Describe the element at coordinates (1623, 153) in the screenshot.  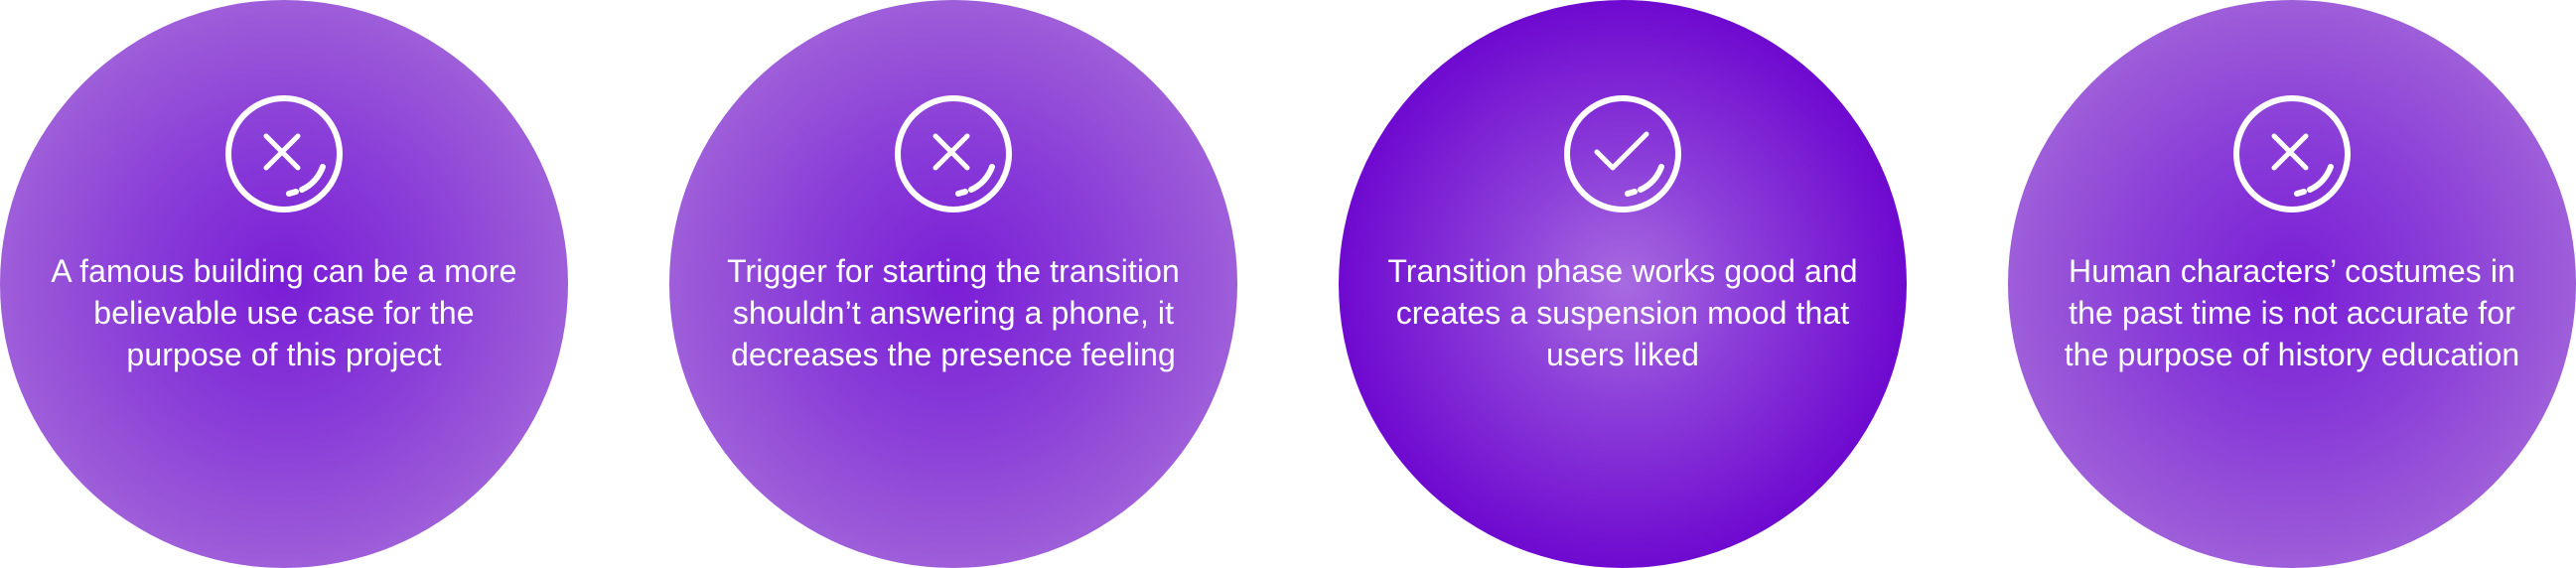
I see `check-circle-icon` at that location.